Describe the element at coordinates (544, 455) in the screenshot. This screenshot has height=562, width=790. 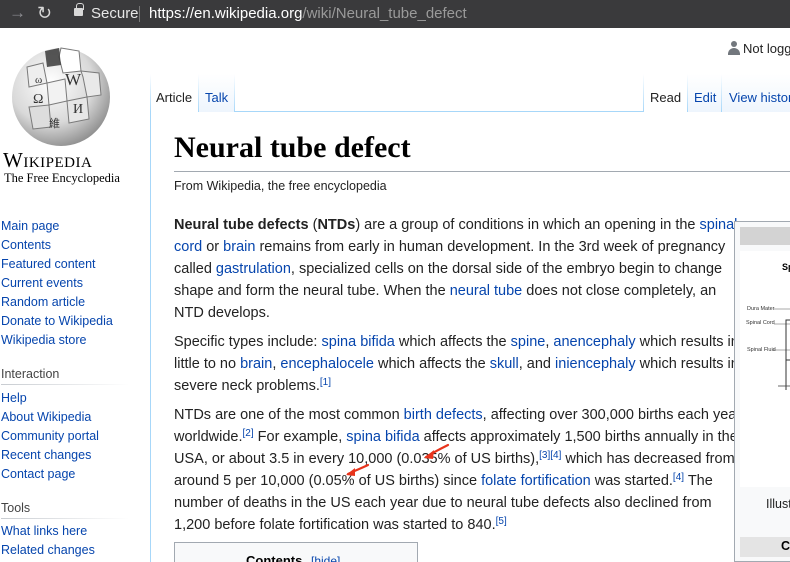
I see `citation-link: [3]` at that location.